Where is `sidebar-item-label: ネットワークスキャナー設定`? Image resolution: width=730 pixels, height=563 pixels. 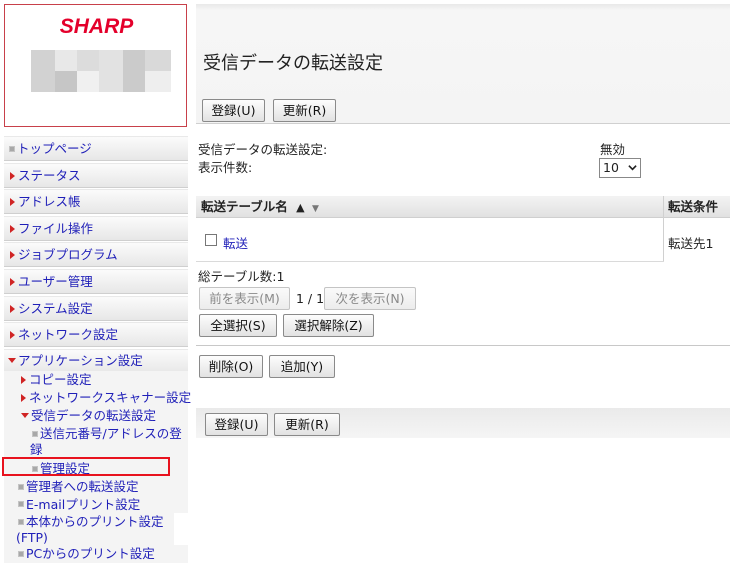 sidebar-item-label: ネットワークスキャナー設定 is located at coordinates (110, 397).